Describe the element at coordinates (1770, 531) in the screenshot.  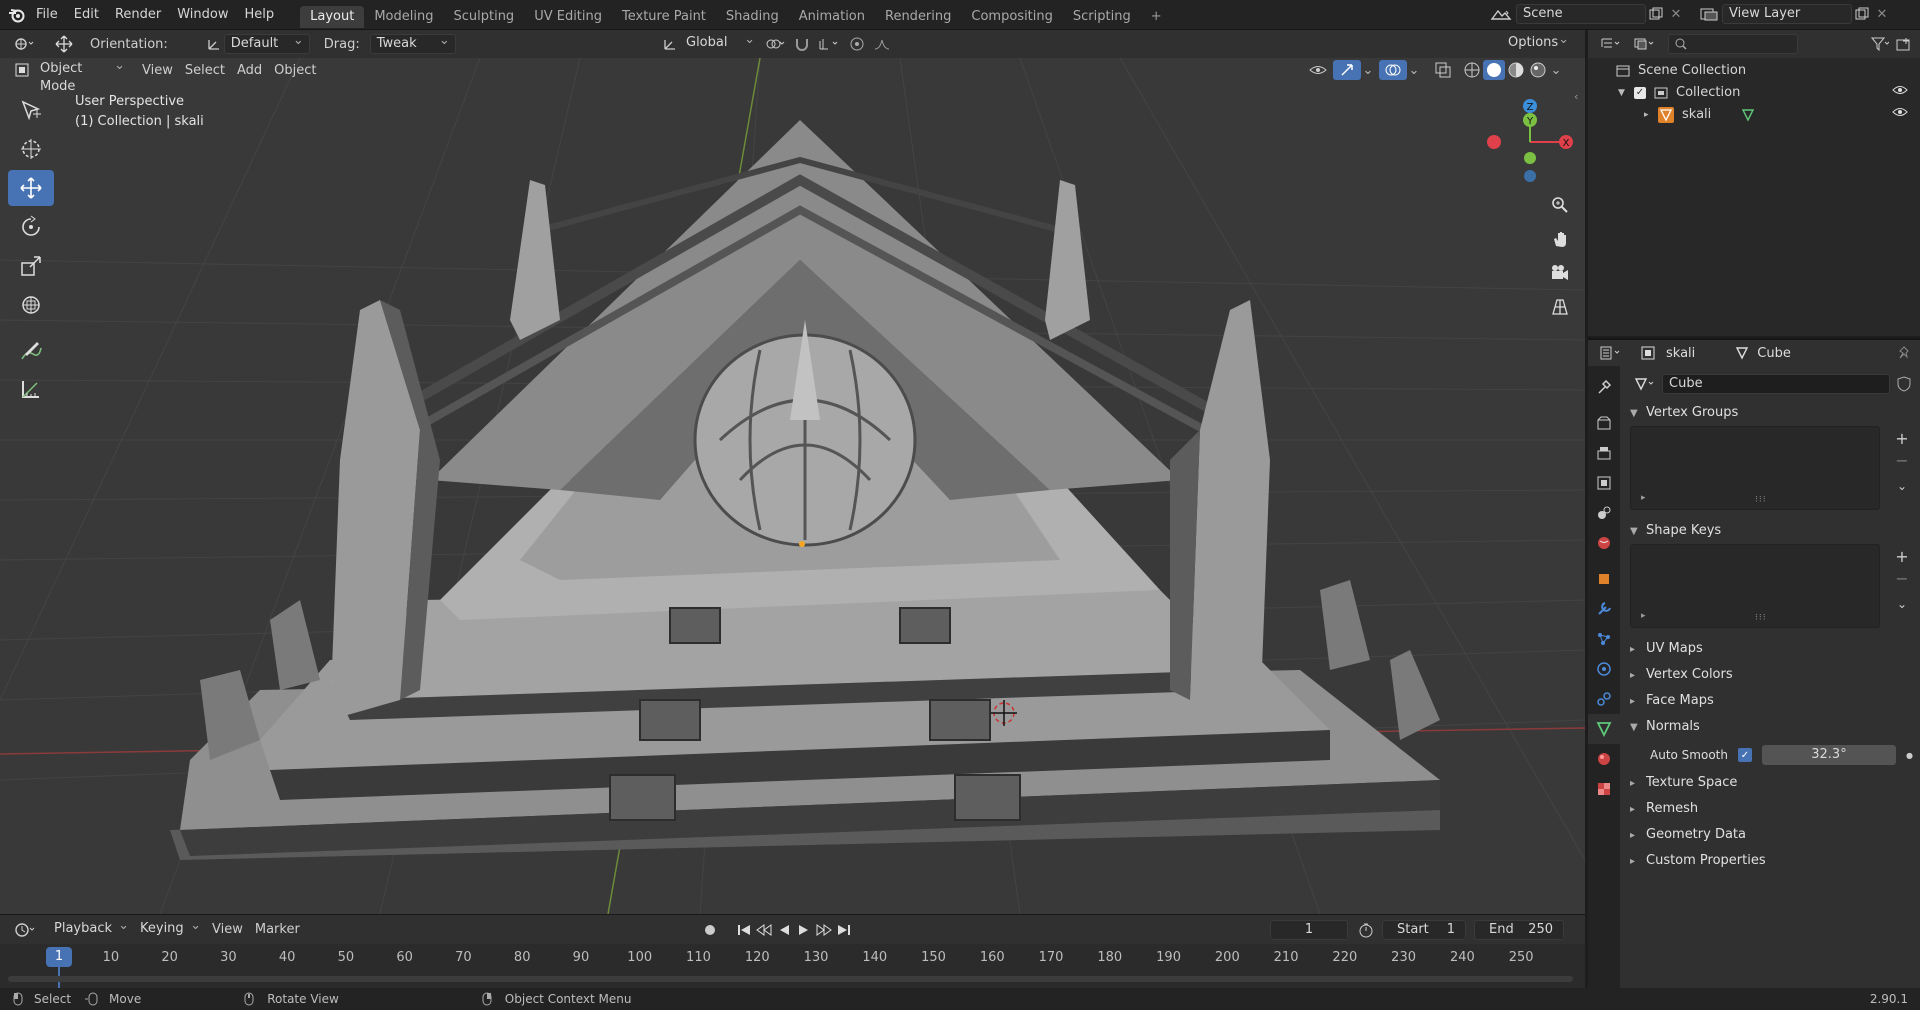
I see `panel-shape-keys: ▼ Shape Keys` at that location.